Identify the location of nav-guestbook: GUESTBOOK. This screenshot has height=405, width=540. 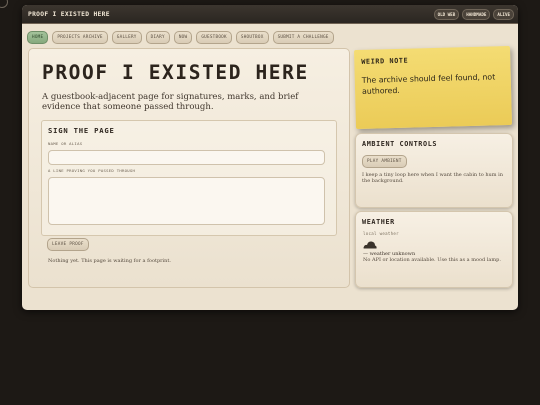
(214, 37).